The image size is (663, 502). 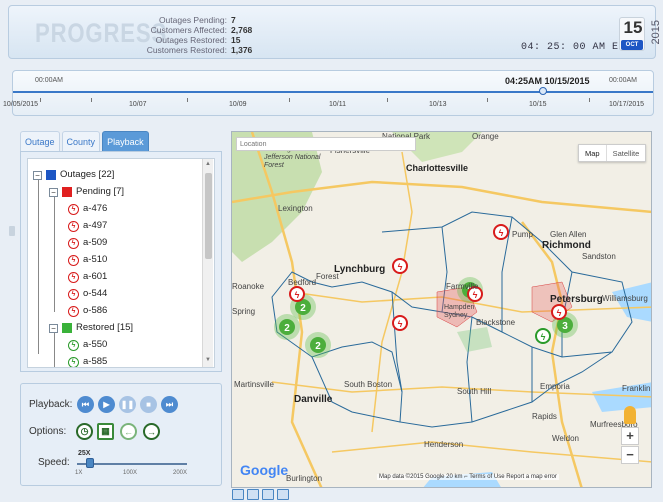 I want to click on map-type-map-button: Map, so click(x=592, y=153).